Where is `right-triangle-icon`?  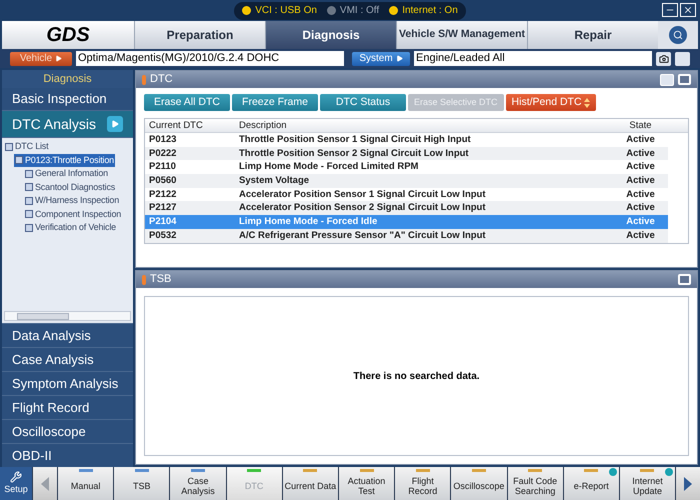 right-triangle-icon is located at coordinates (688, 483).